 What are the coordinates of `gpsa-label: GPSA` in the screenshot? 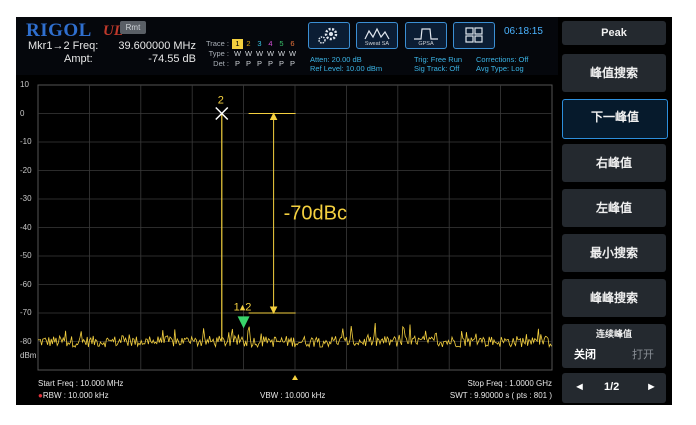 It's located at (426, 44).